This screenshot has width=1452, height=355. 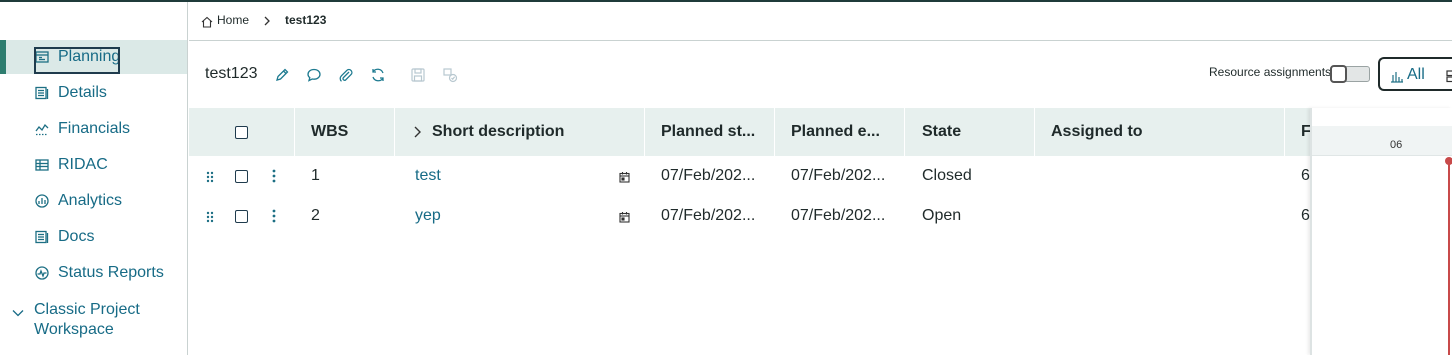 I want to click on gantt-panel: 06, so click(x=1381, y=231).